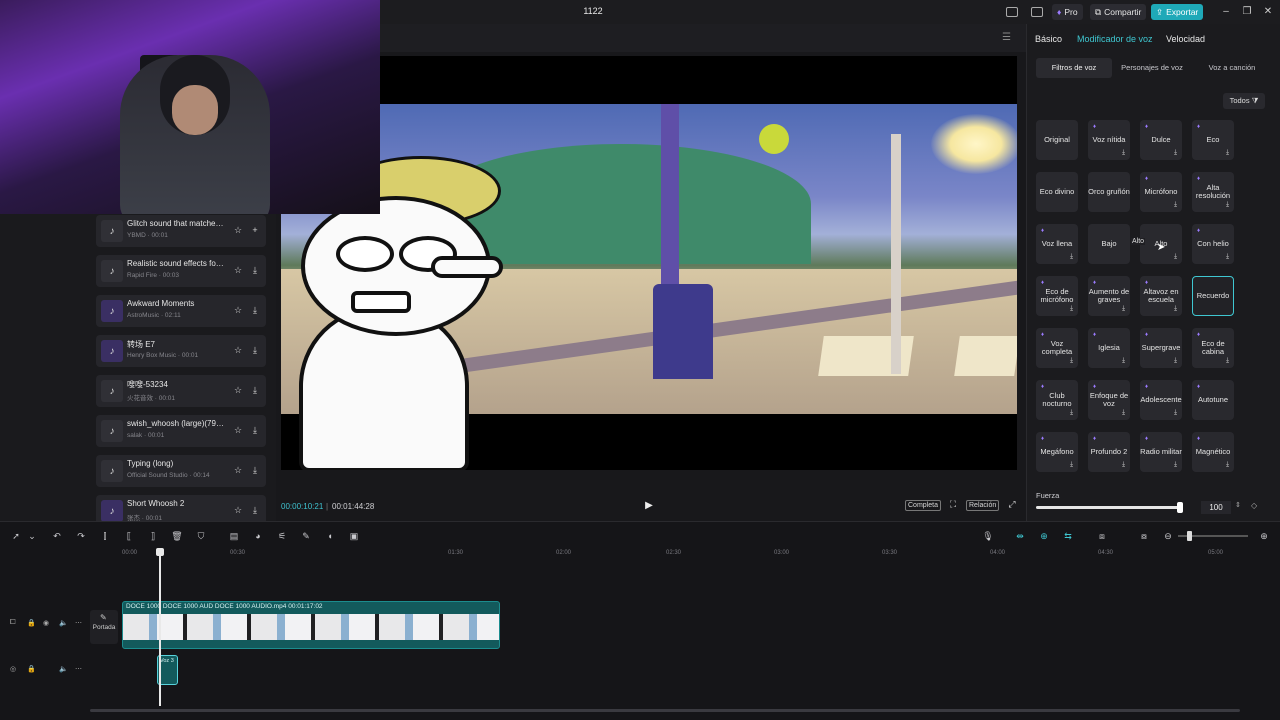  What do you see at coordinates (1216, 507) in the screenshot?
I see `strength-value-input: 100` at bounding box center [1216, 507].